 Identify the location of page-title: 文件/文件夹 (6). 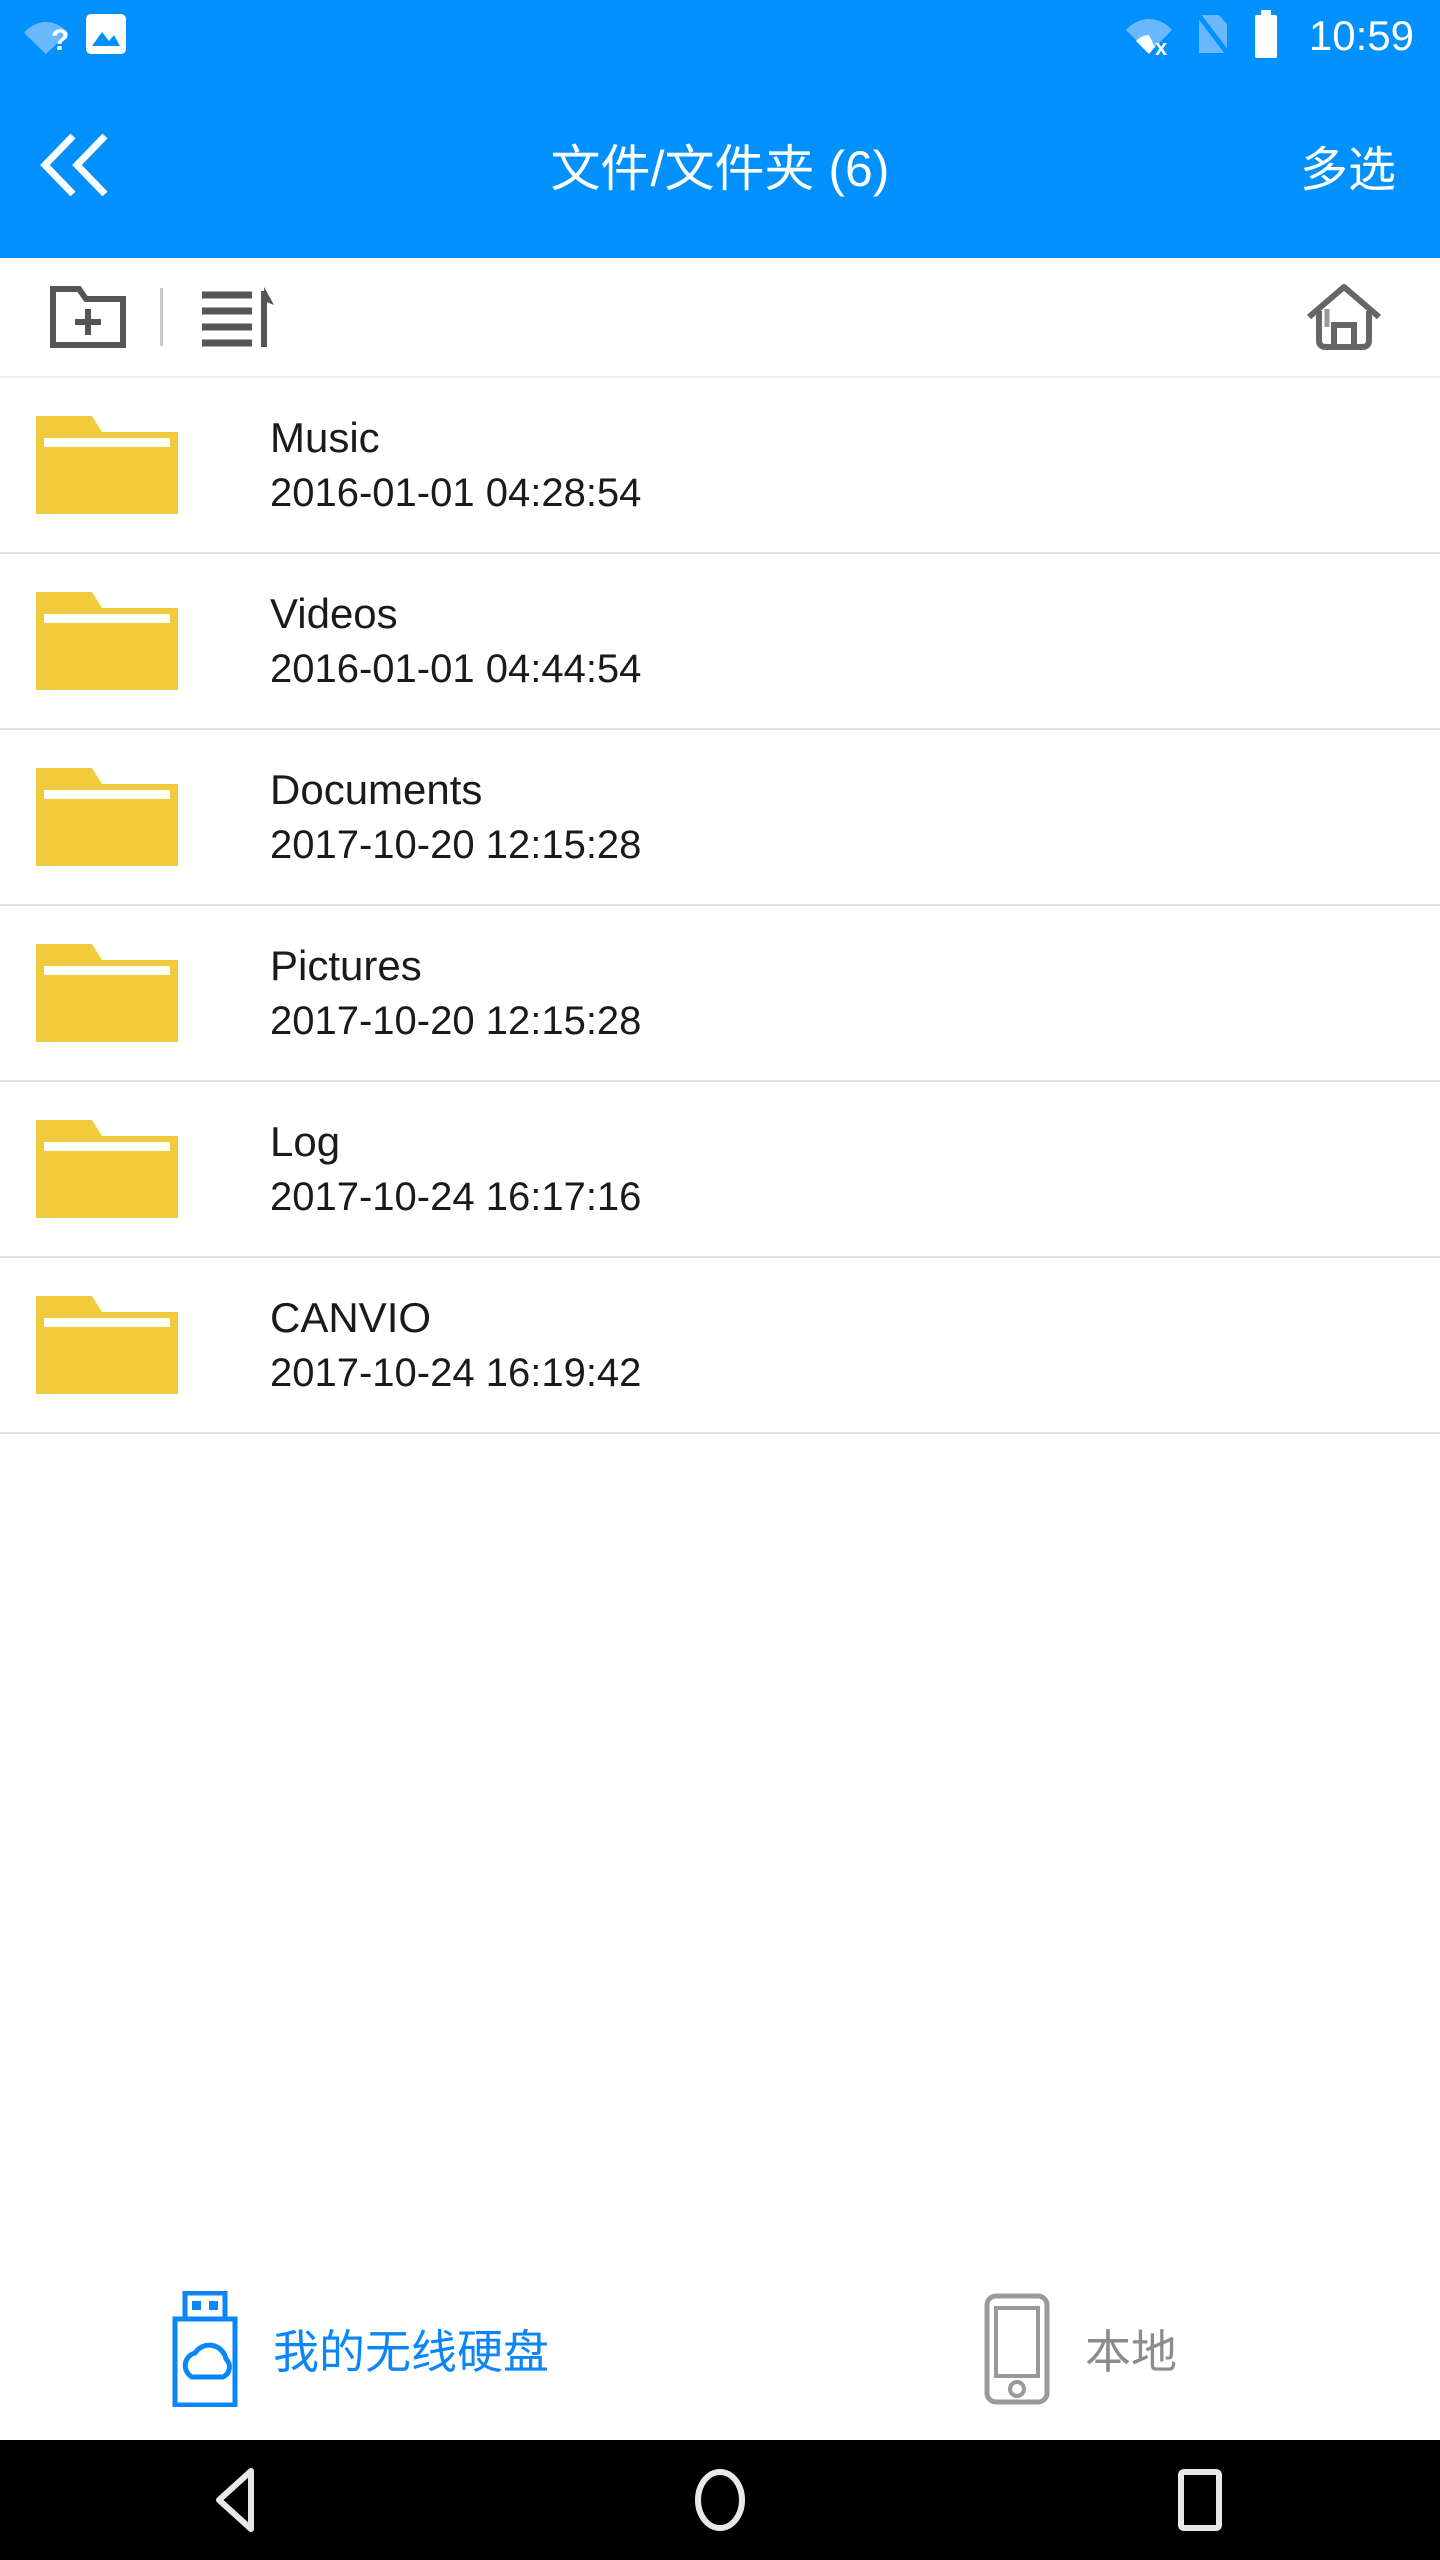
(720, 169).